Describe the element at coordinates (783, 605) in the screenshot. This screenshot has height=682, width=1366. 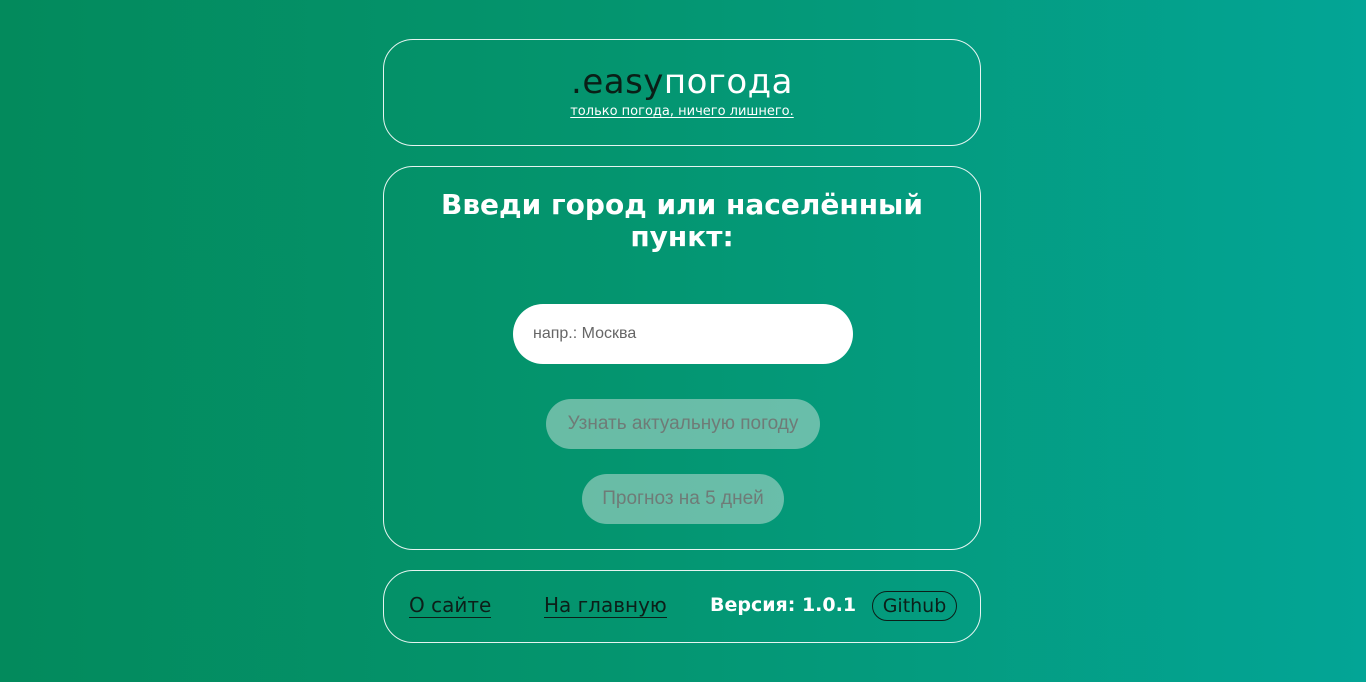
I see `version-label: Версия: 1.0.1` at that location.